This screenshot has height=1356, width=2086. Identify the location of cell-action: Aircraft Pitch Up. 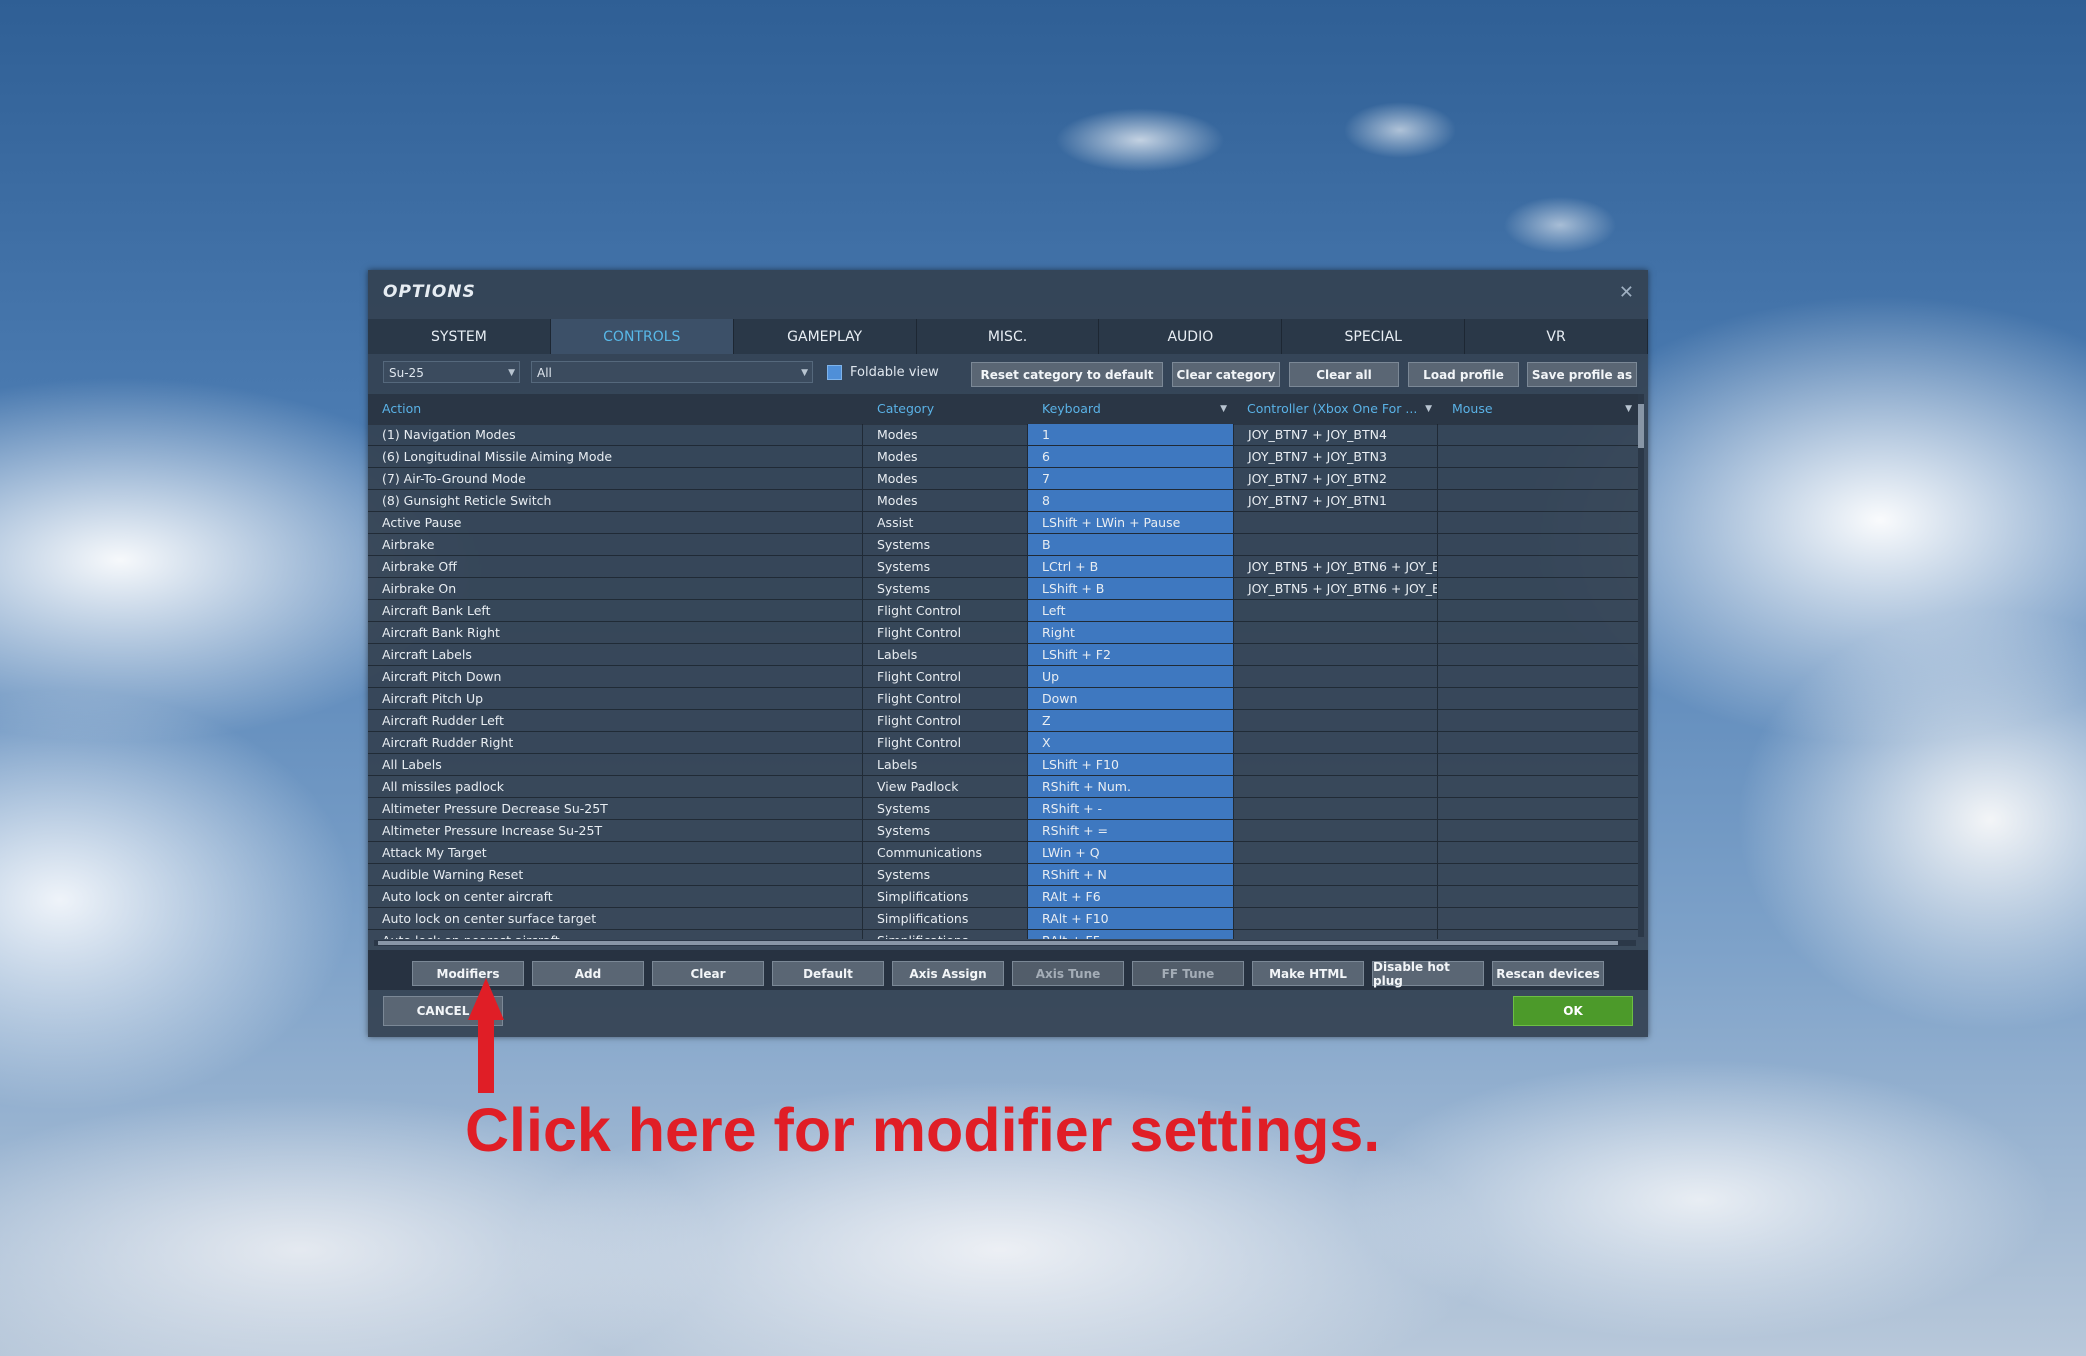
(615, 698).